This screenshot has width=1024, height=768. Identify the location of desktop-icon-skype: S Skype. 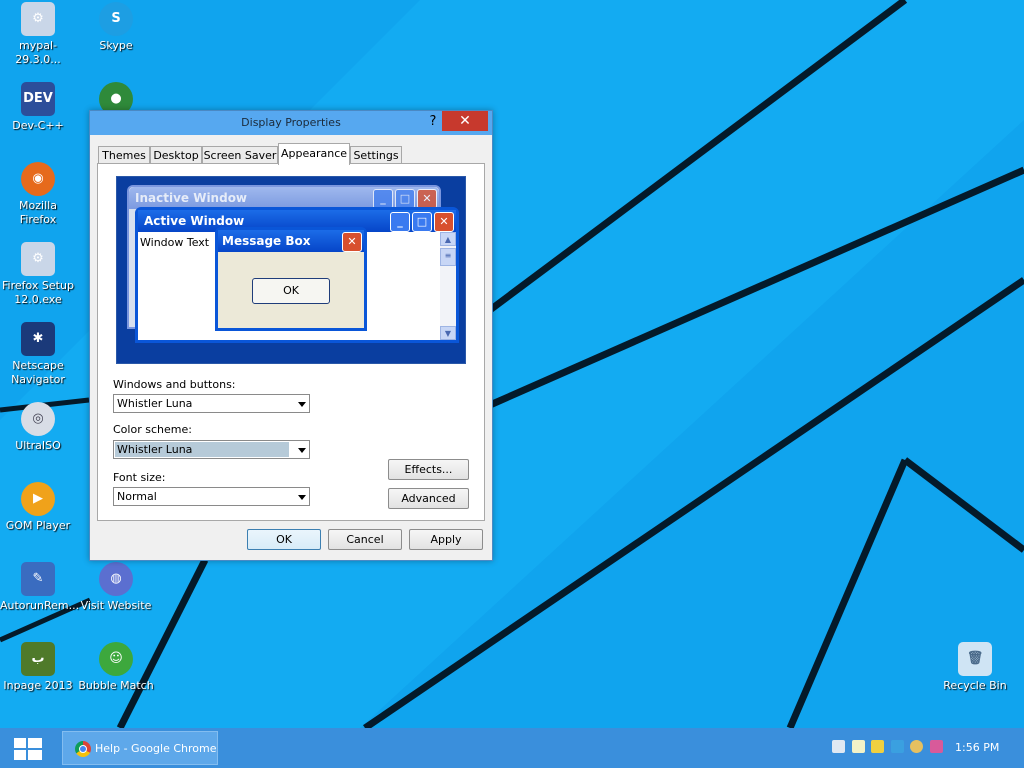
(116, 27).